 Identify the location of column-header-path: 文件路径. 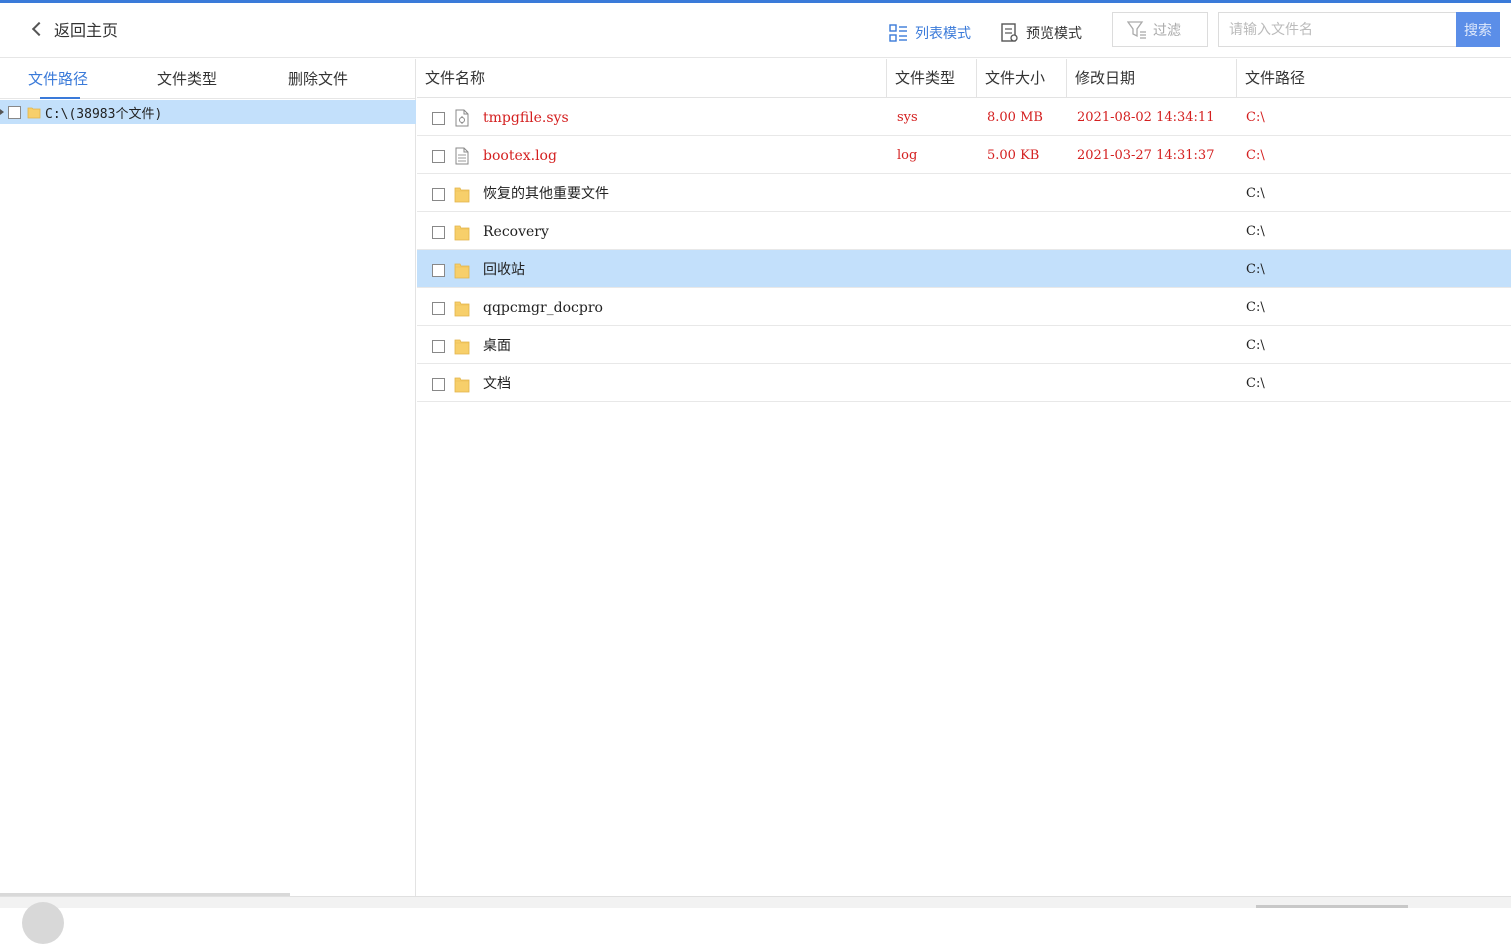
(1374, 78).